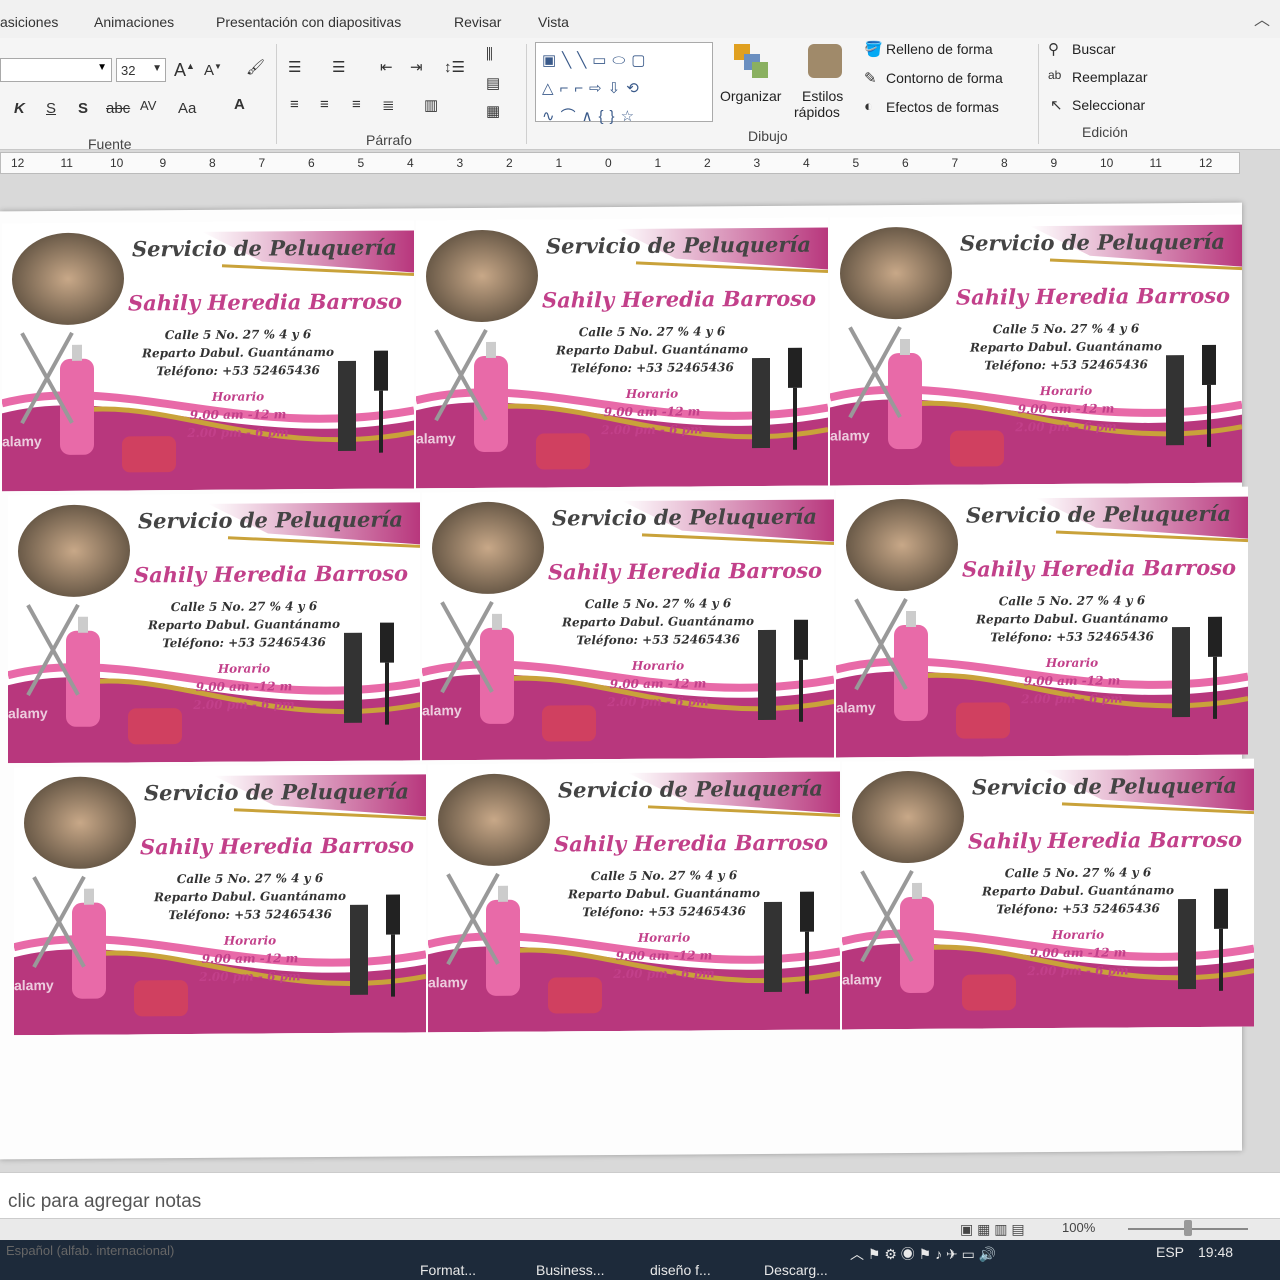  I want to click on shape-effects-button: Efectos de formas, so click(942, 107).